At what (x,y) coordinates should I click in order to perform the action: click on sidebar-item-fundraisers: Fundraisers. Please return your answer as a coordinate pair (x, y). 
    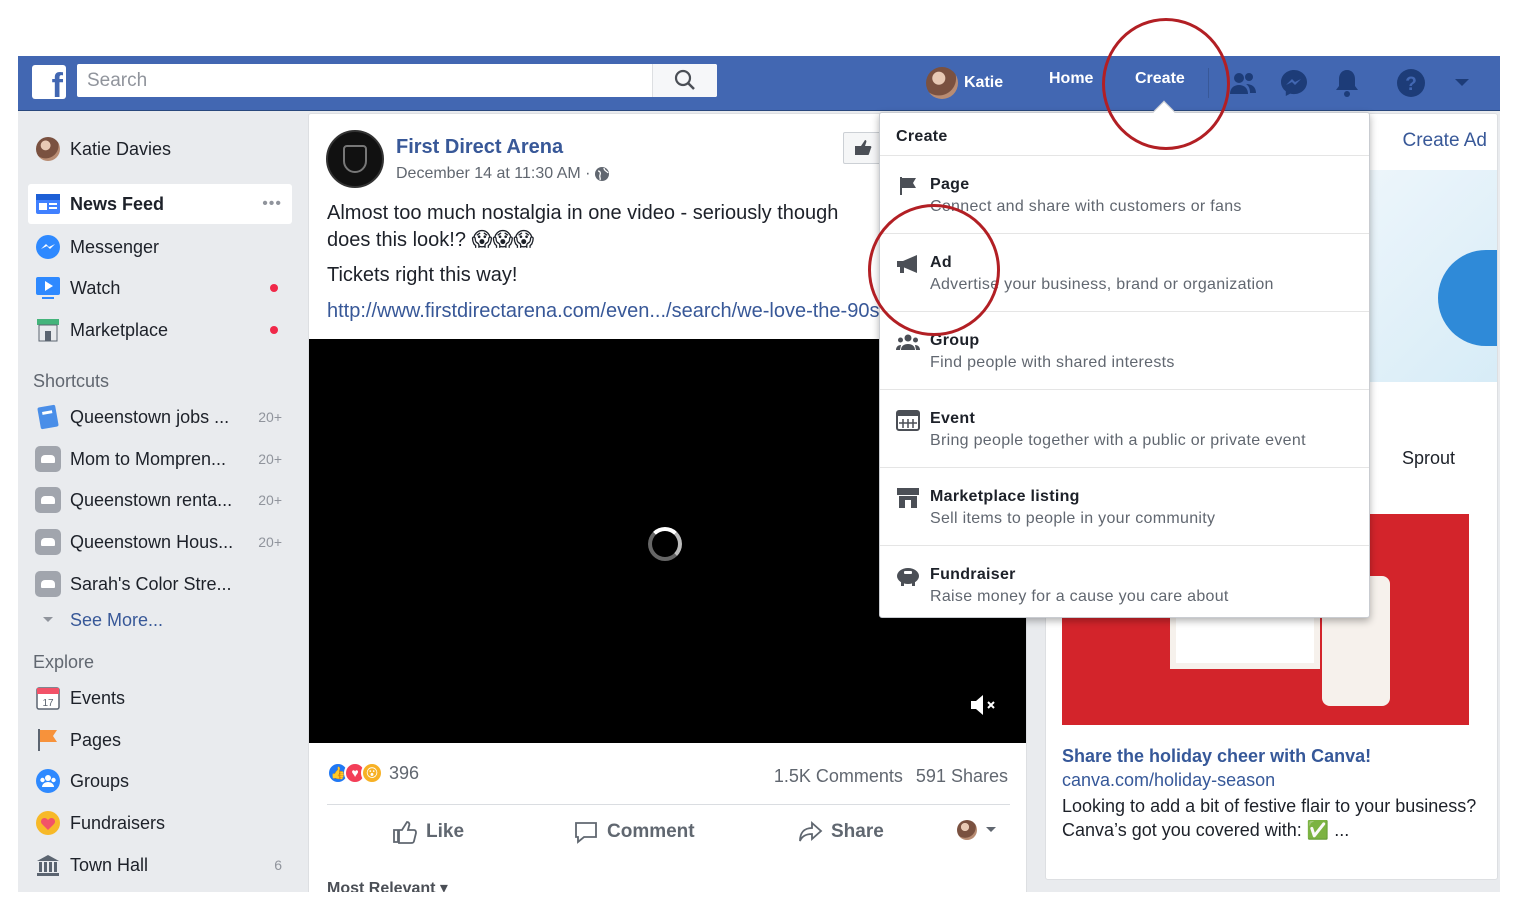
    Looking at the image, I should click on (160, 823).